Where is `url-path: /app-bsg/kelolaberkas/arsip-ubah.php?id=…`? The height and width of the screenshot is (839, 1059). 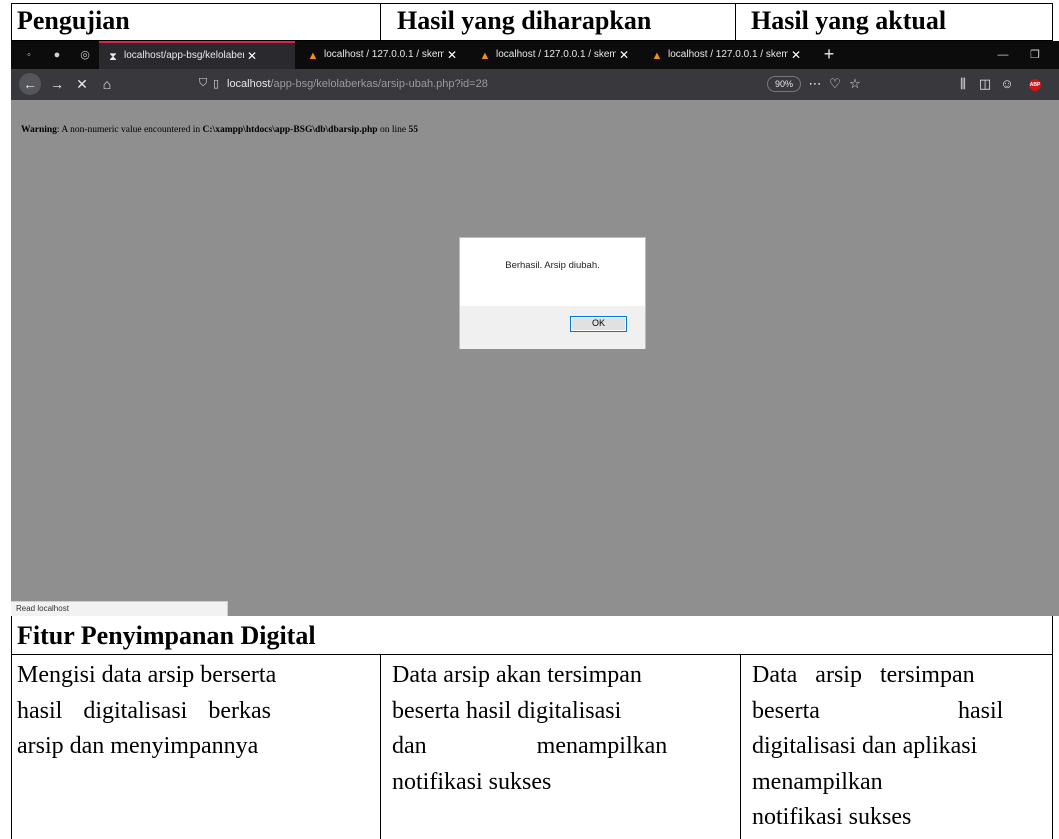 url-path: /app-bsg/kelolaberkas/arsip-ubah.php?id=… is located at coordinates (379, 84).